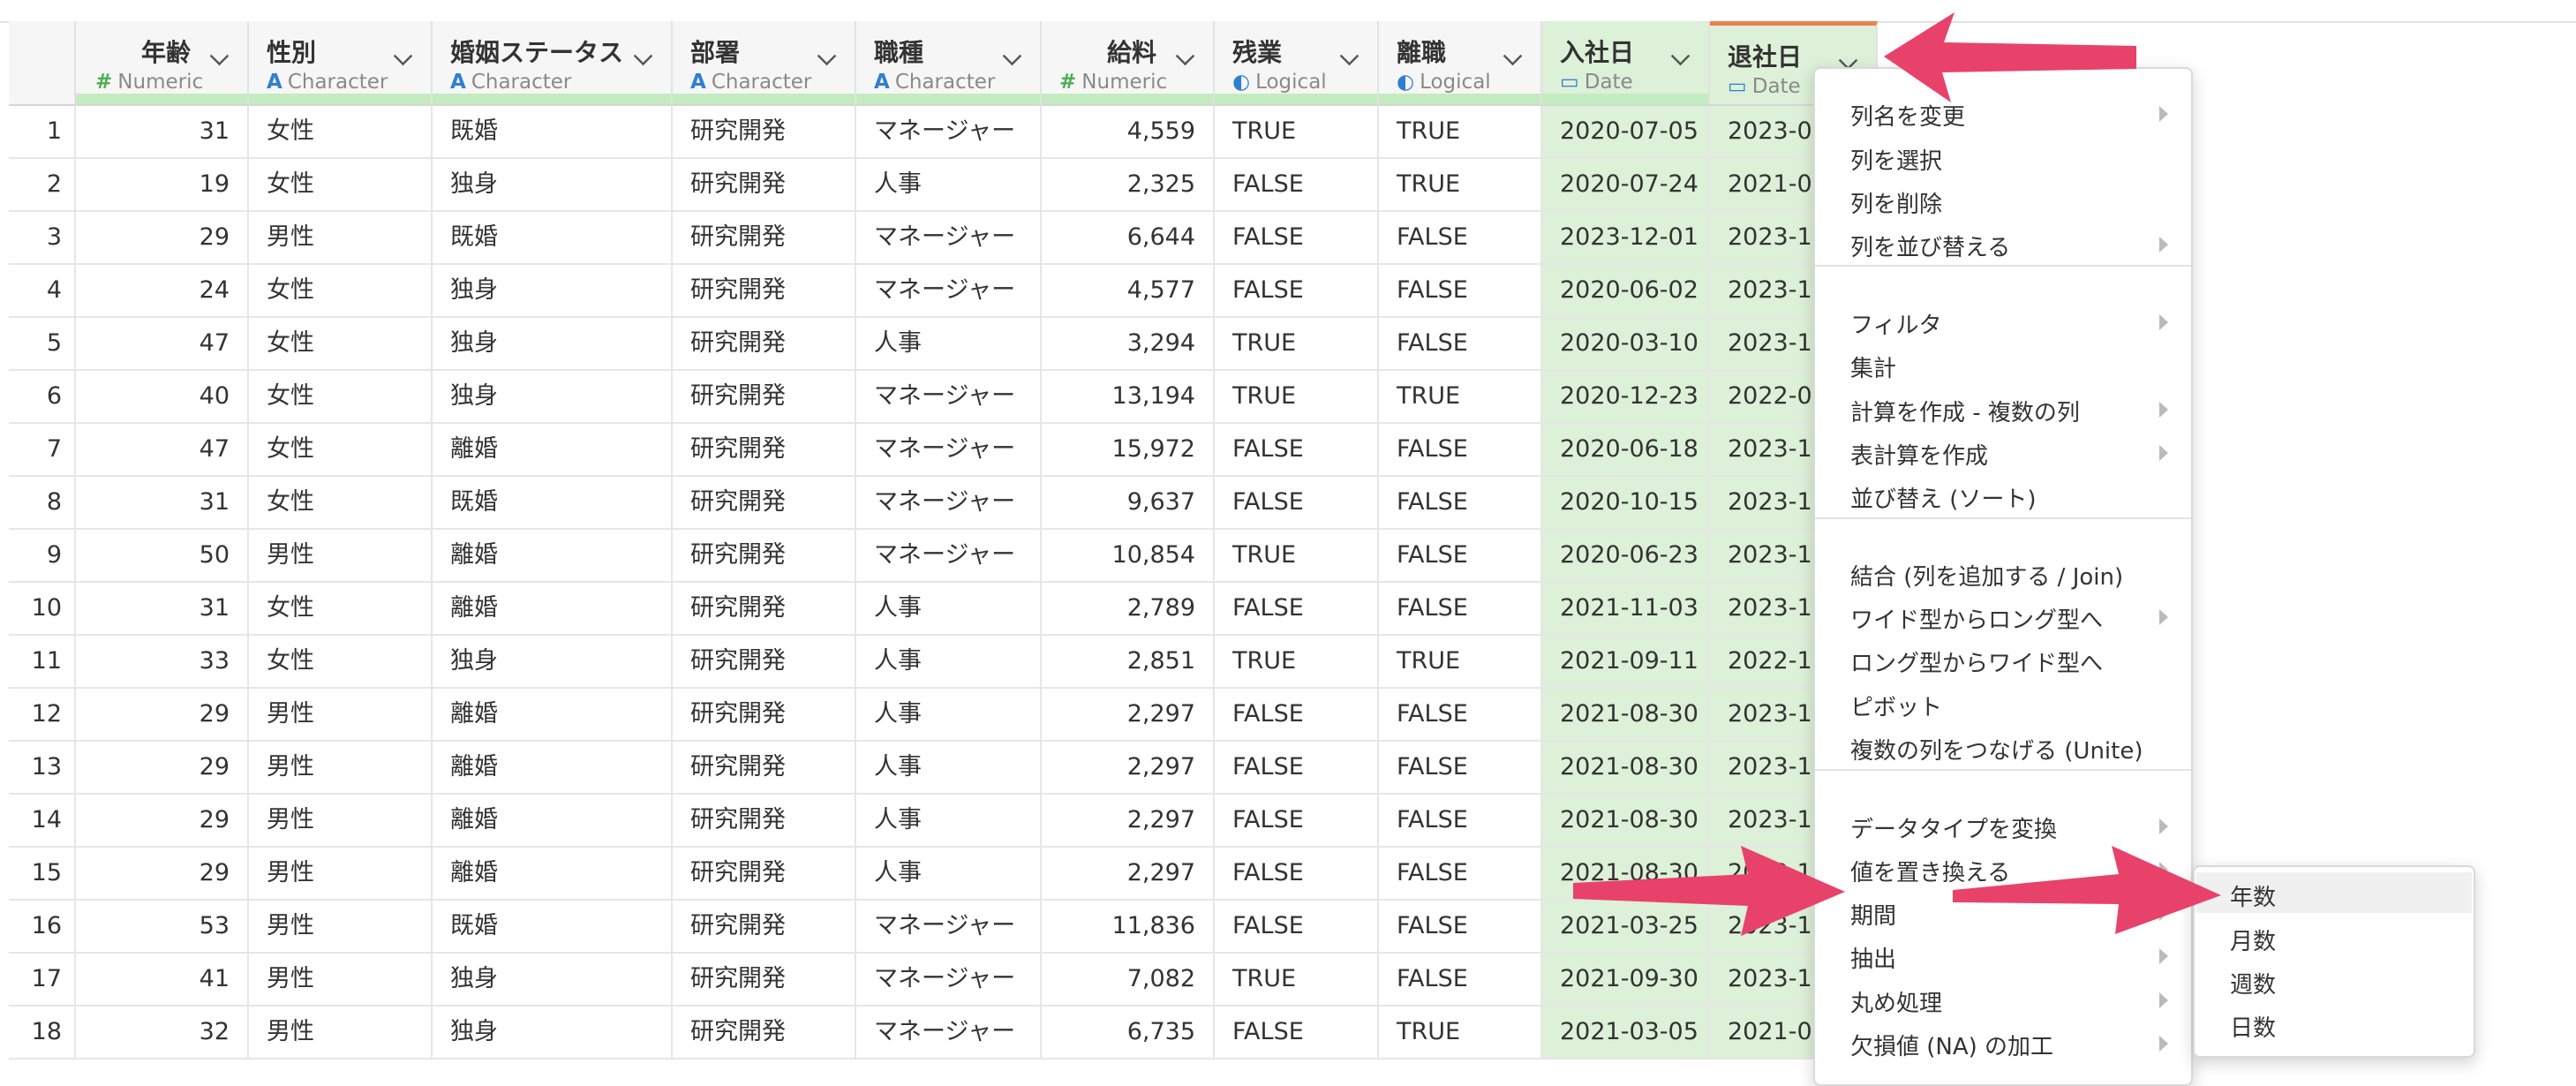 The width and height of the screenshot is (2576, 1086). What do you see at coordinates (1626, 610) in the screenshot?
I see `table-cell: 2021-11-03` at bounding box center [1626, 610].